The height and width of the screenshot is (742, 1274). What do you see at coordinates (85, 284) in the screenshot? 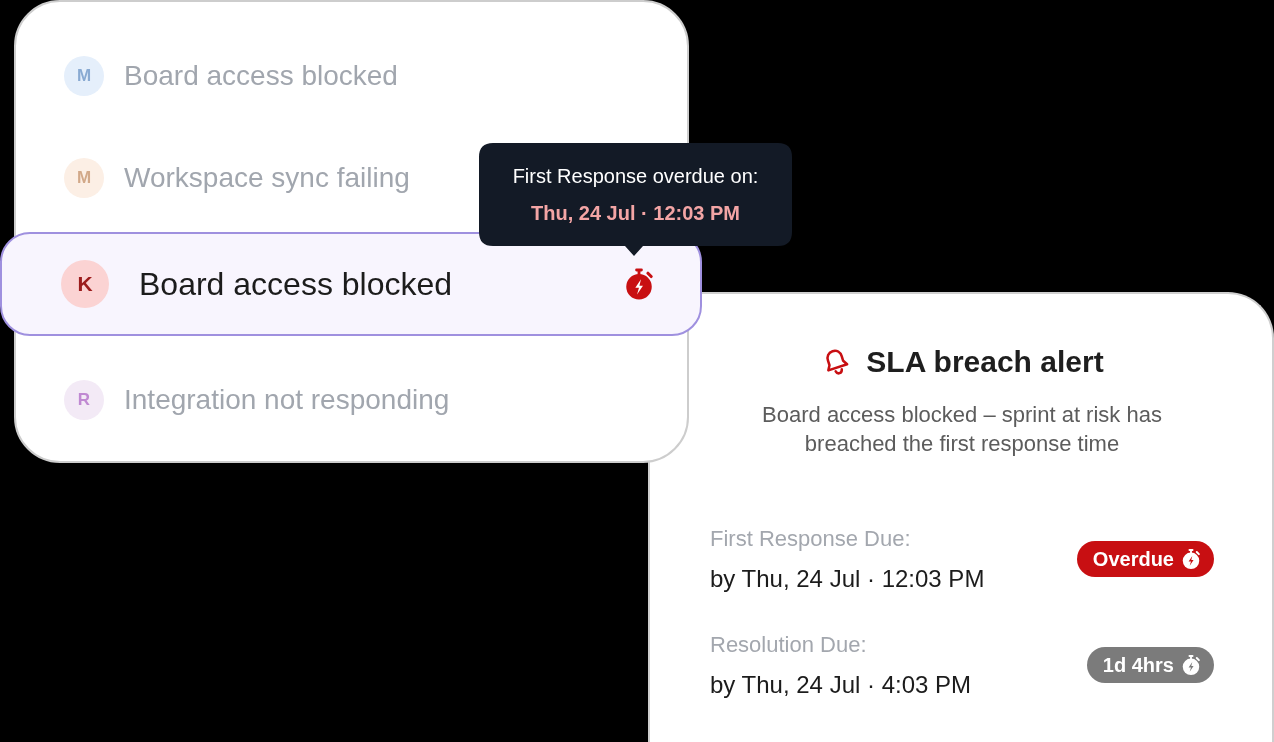
I see `avatar: K` at bounding box center [85, 284].